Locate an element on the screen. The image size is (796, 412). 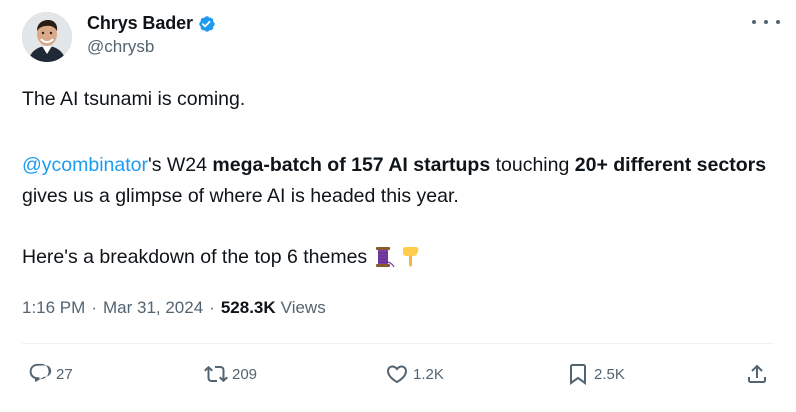
avatar is located at coordinates (47, 37).